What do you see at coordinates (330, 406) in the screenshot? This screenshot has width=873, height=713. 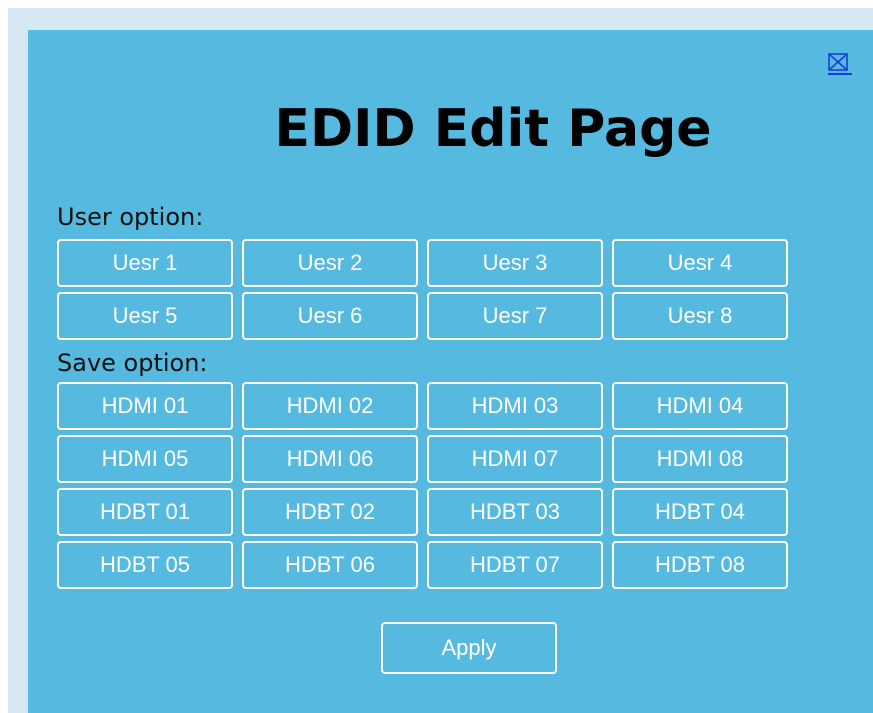 I see `save-button-hdmi-02: HDMI 02` at bounding box center [330, 406].